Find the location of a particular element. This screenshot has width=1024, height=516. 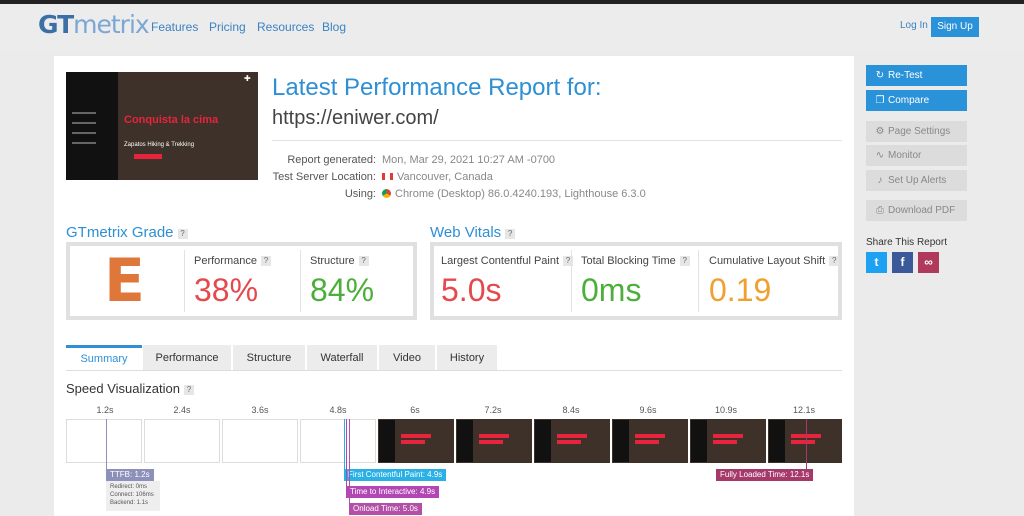

tab-structure: Structure is located at coordinates (269, 358).